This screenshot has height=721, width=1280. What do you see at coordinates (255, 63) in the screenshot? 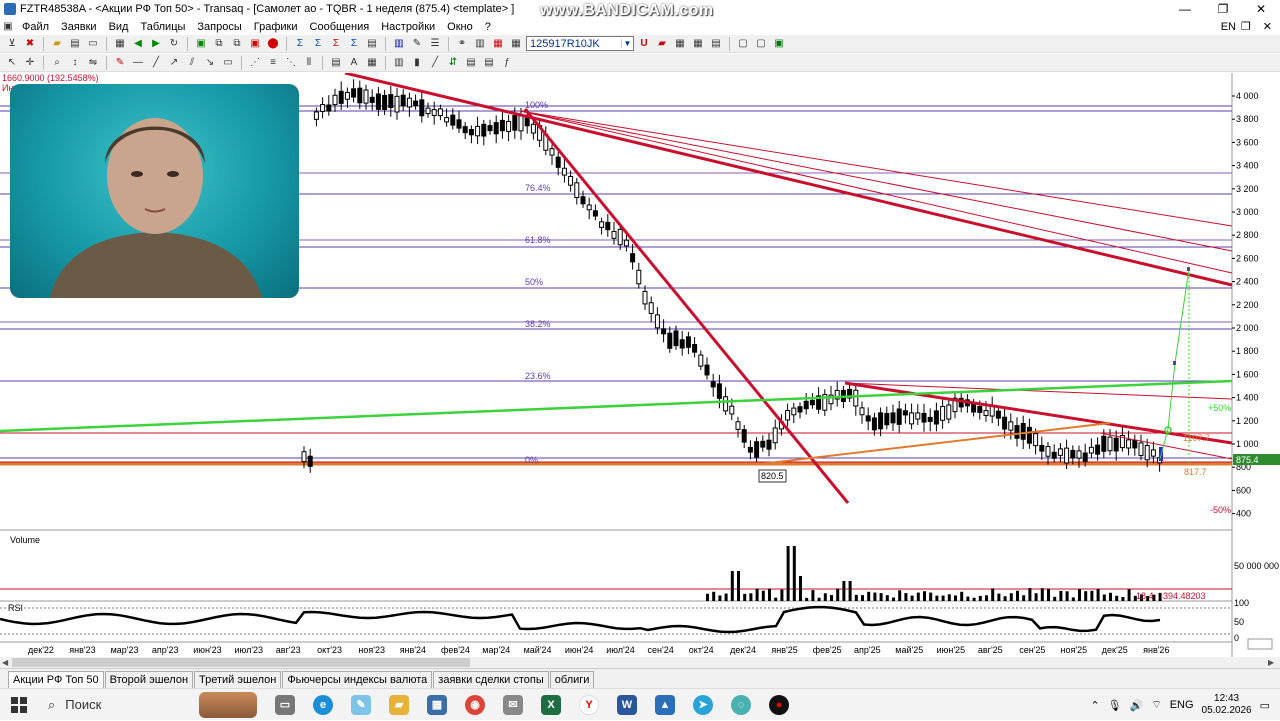
I see `fan-icon: ⋰` at bounding box center [255, 63].